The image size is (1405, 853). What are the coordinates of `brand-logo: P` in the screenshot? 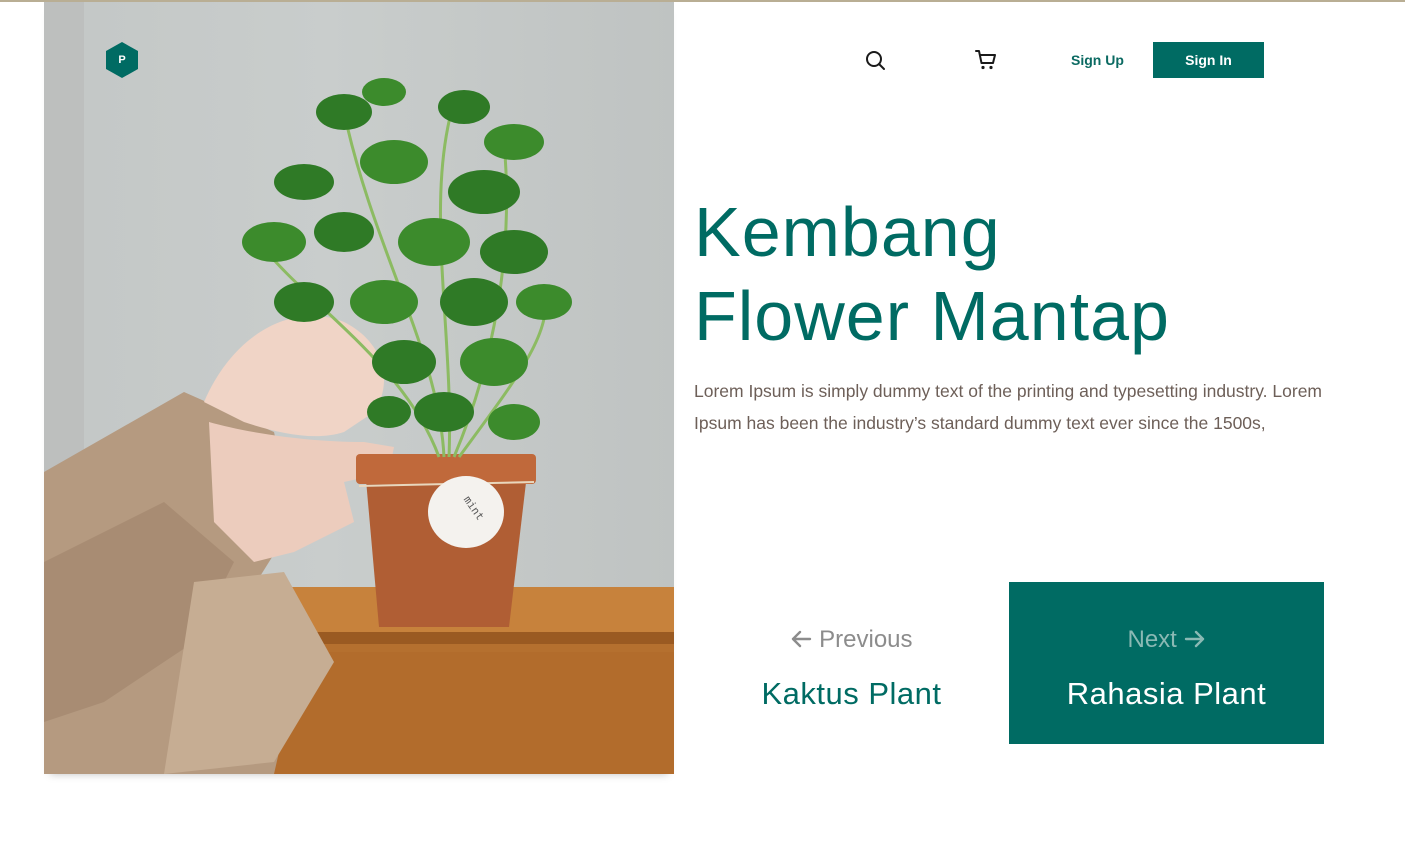 It's located at (122, 60).